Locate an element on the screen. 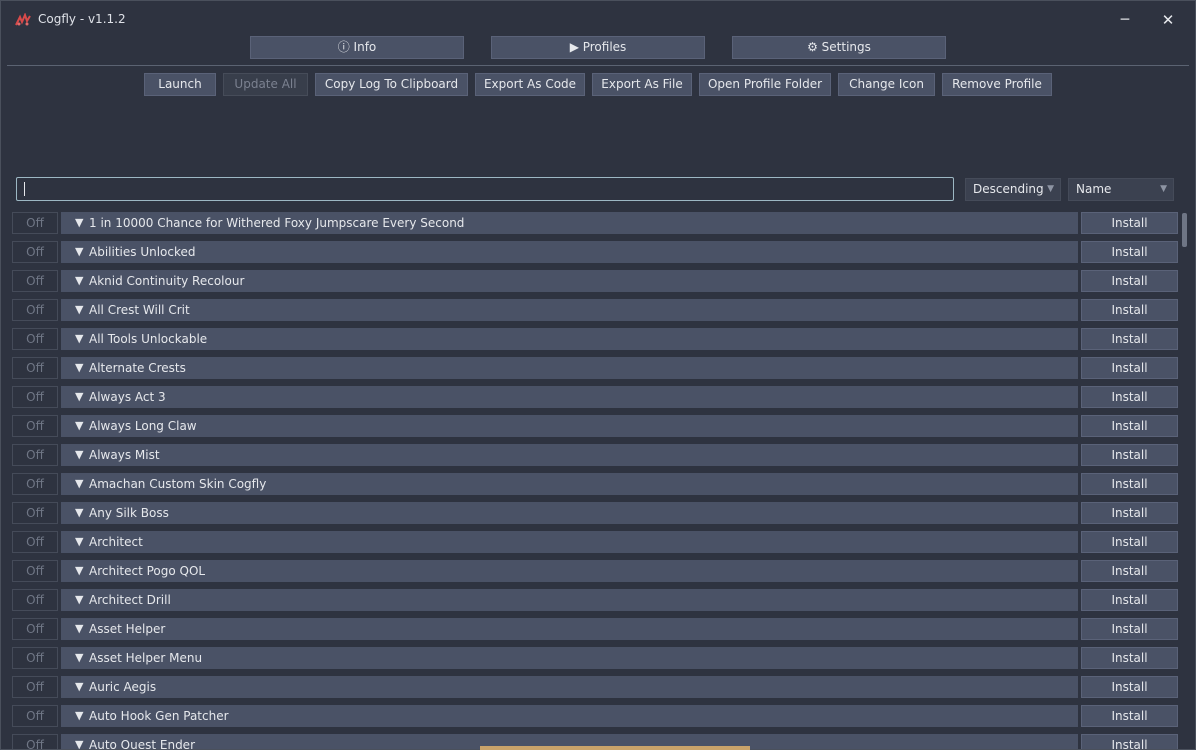 The height and width of the screenshot is (750, 1196). copy-log-button: Copy Log To Clipboard is located at coordinates (391, 84).